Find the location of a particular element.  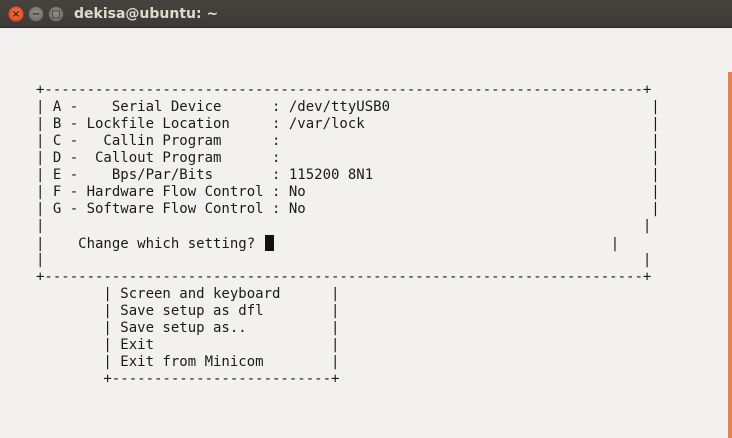

menu-item-save-setup-as: | Save setup as.. | is located at coordinates (348, 328).